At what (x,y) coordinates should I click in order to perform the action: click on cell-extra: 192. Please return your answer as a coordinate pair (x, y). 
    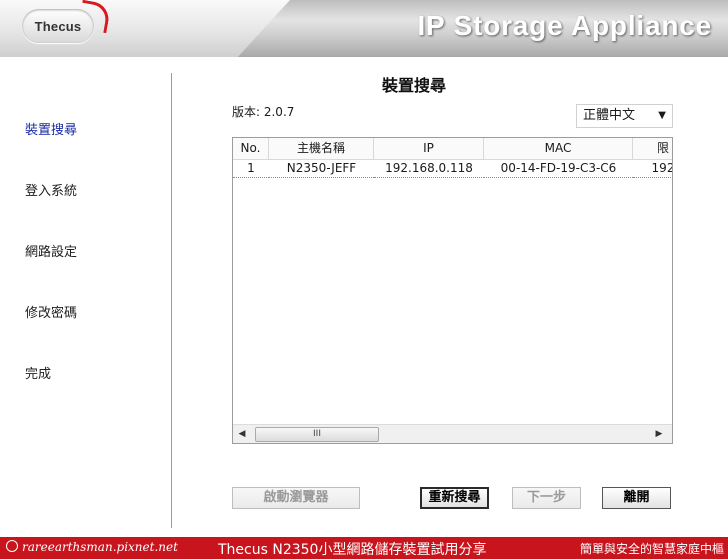
    Looking at the image, I should click on (652, 168).